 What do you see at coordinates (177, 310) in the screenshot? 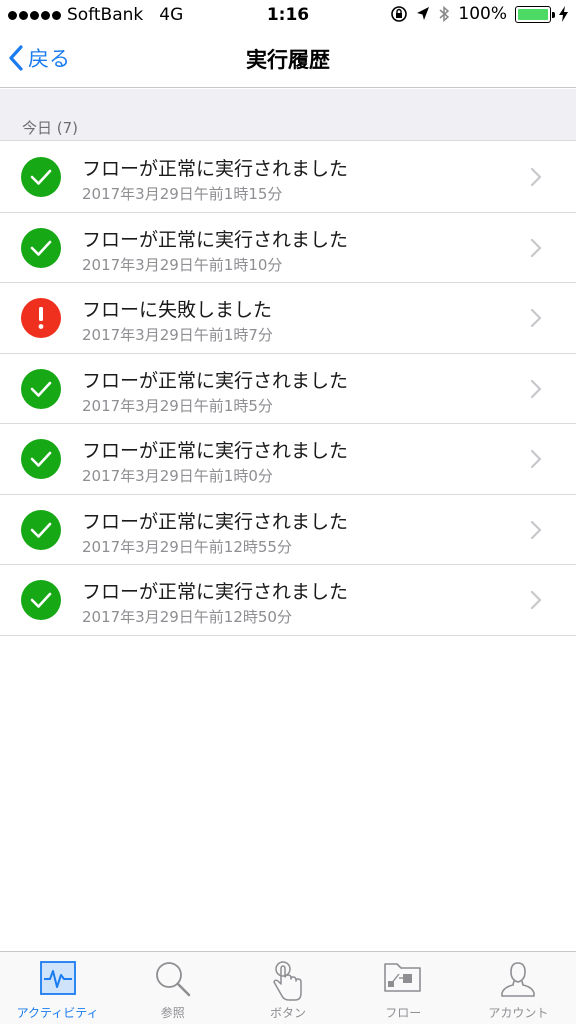
I see `history-item-title: フローに失敗しました` at bounding box center [177, 310].